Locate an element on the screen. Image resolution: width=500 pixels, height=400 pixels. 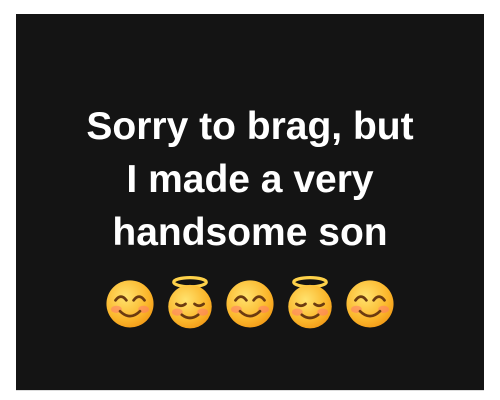
caption-line-2: I made a very is located at coordinates (250, 179).